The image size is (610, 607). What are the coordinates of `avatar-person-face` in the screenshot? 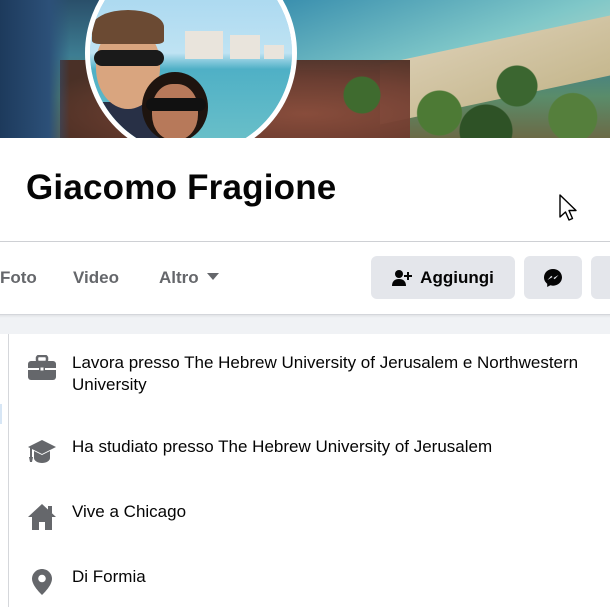 It's located at (175, 111).